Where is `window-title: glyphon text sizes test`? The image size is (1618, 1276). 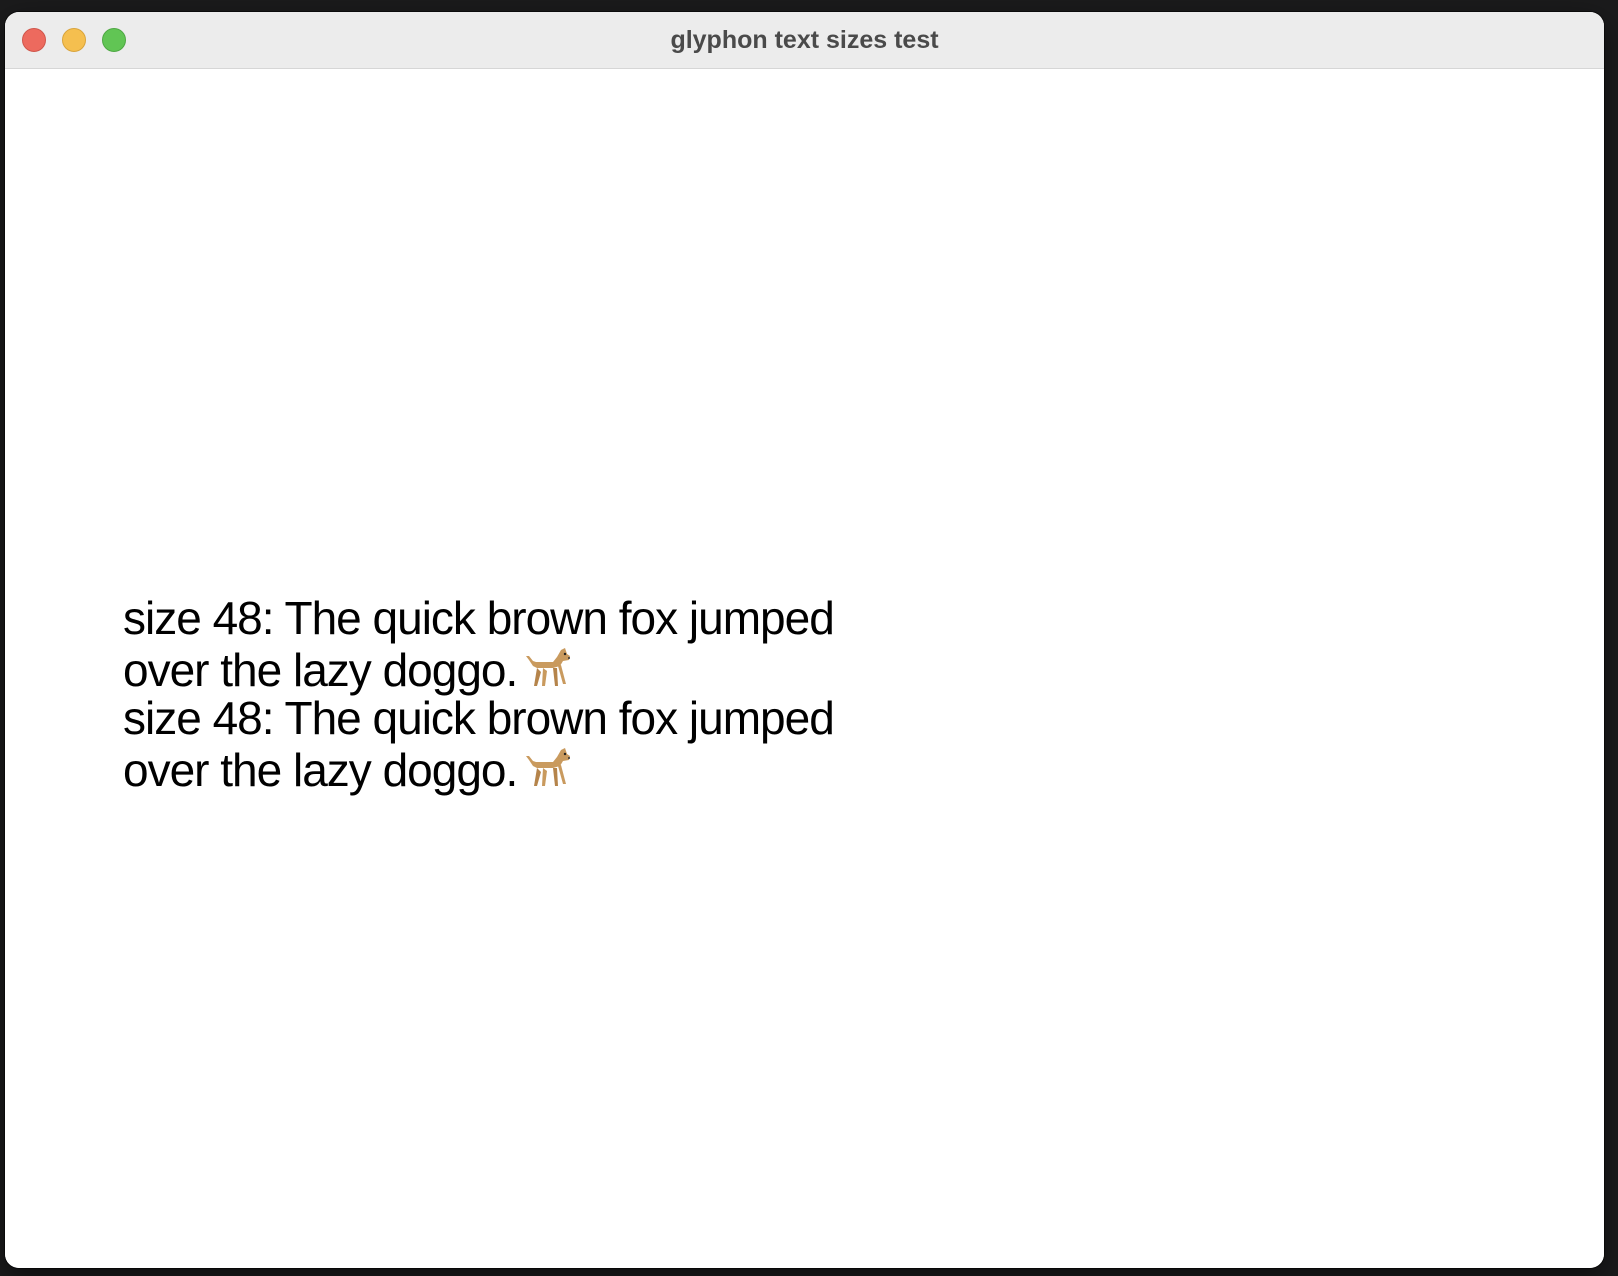
window-title: glyphon text sizes test is located at coordinates (804, 40).